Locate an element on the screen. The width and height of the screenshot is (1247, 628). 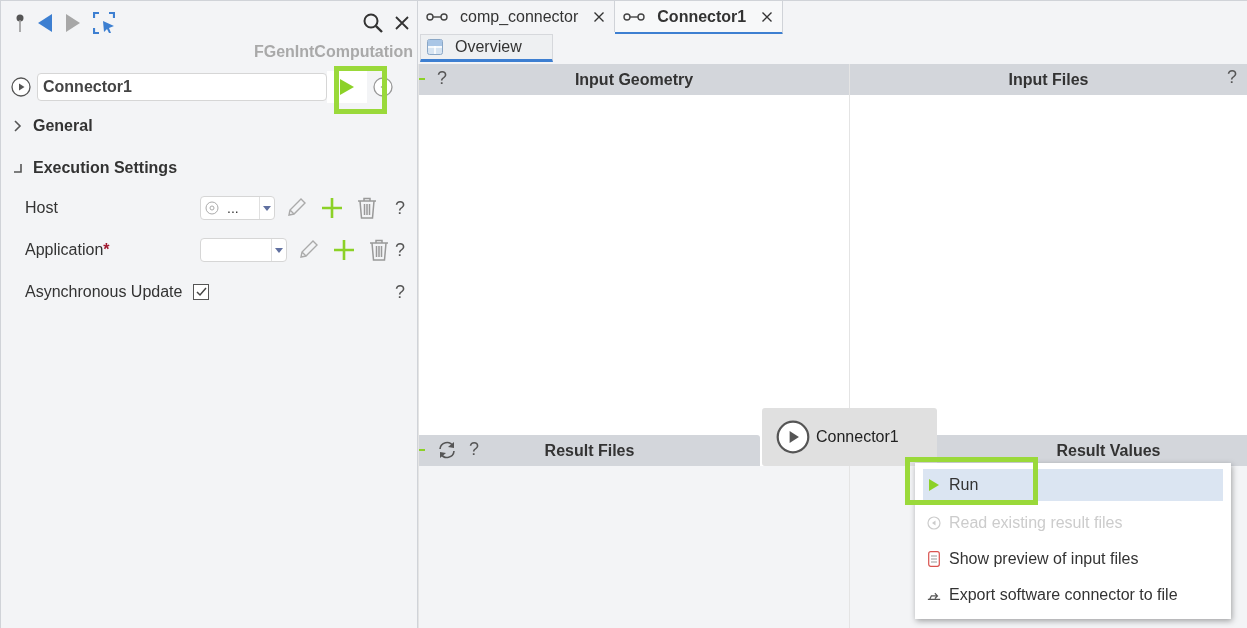
dropdown-field is located at coordinates (243, 250).